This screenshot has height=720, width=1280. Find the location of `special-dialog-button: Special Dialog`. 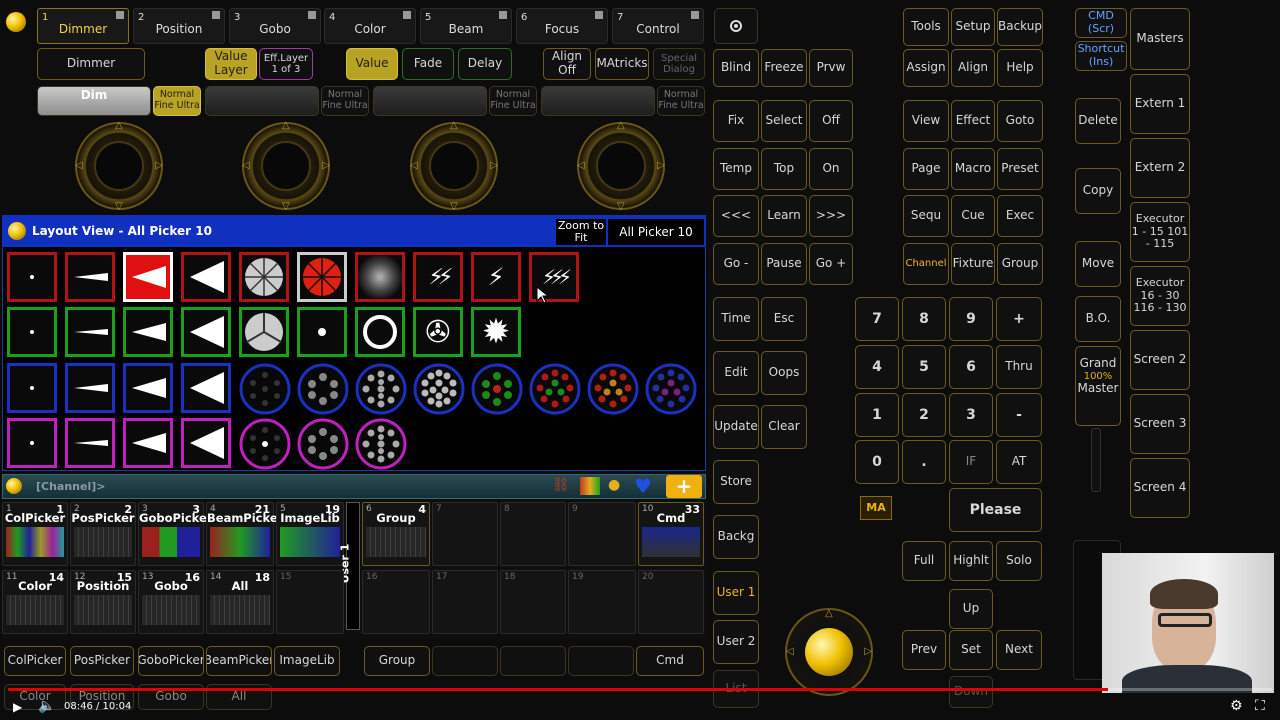

special-dialog-button: Special Dialog is located at coordinates (679, 64).